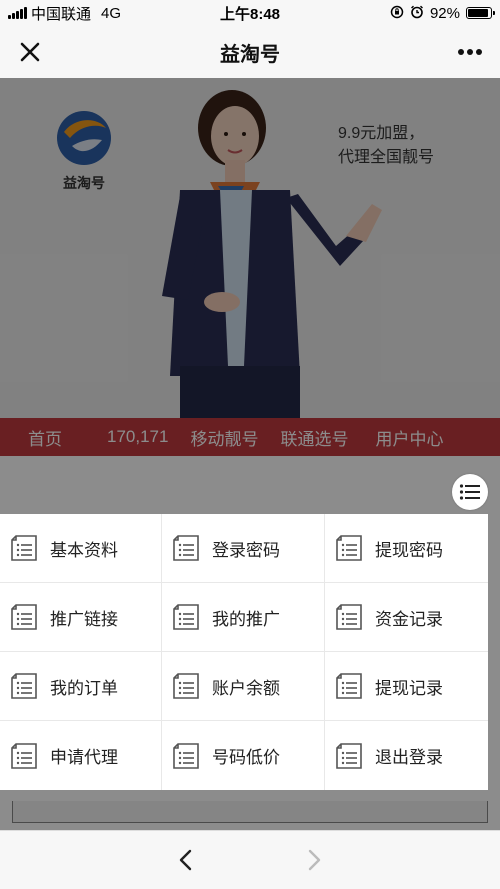 Image resolution: width=500 pixels, height=889 pixels. I want to click on menu-item-withdraw-records: 提现记录, so click(406, 686).